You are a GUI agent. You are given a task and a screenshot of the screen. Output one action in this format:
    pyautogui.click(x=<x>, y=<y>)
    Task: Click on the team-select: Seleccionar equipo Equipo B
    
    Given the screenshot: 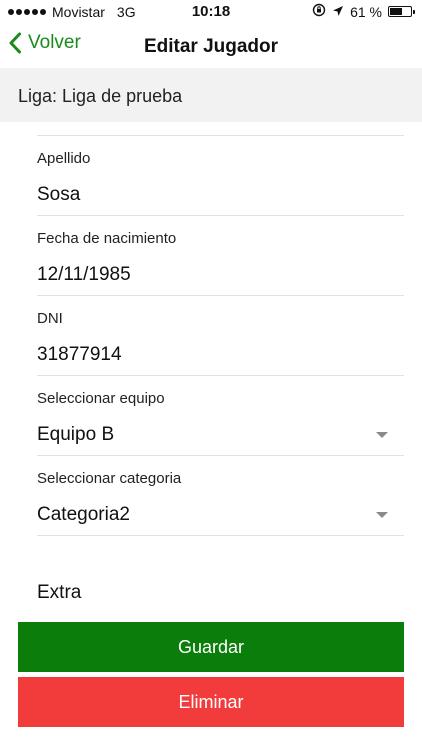 What is the action you would take?
    pyautogui.click(x=220, y=416)
    